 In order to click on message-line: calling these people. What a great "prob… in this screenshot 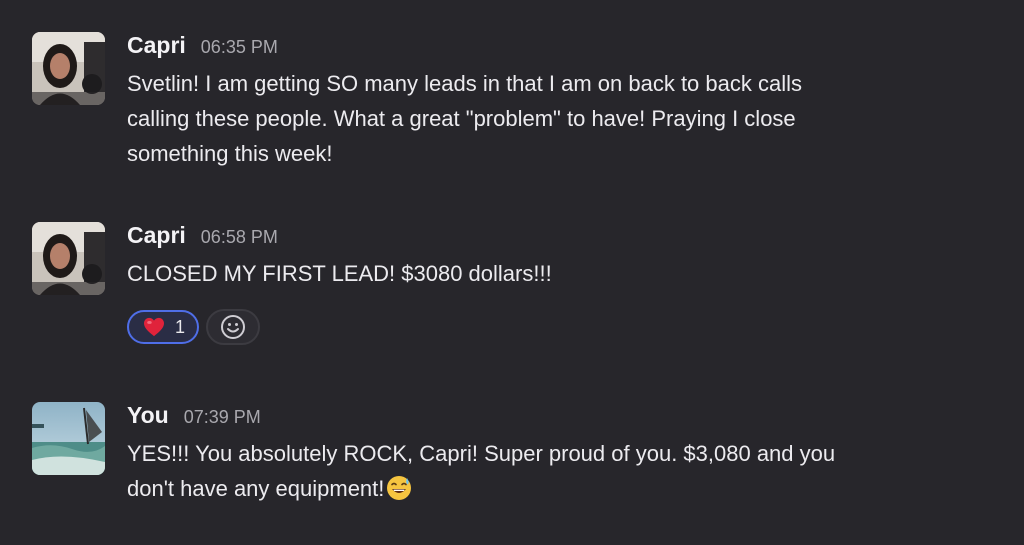, I will do `click(461, 118)`.